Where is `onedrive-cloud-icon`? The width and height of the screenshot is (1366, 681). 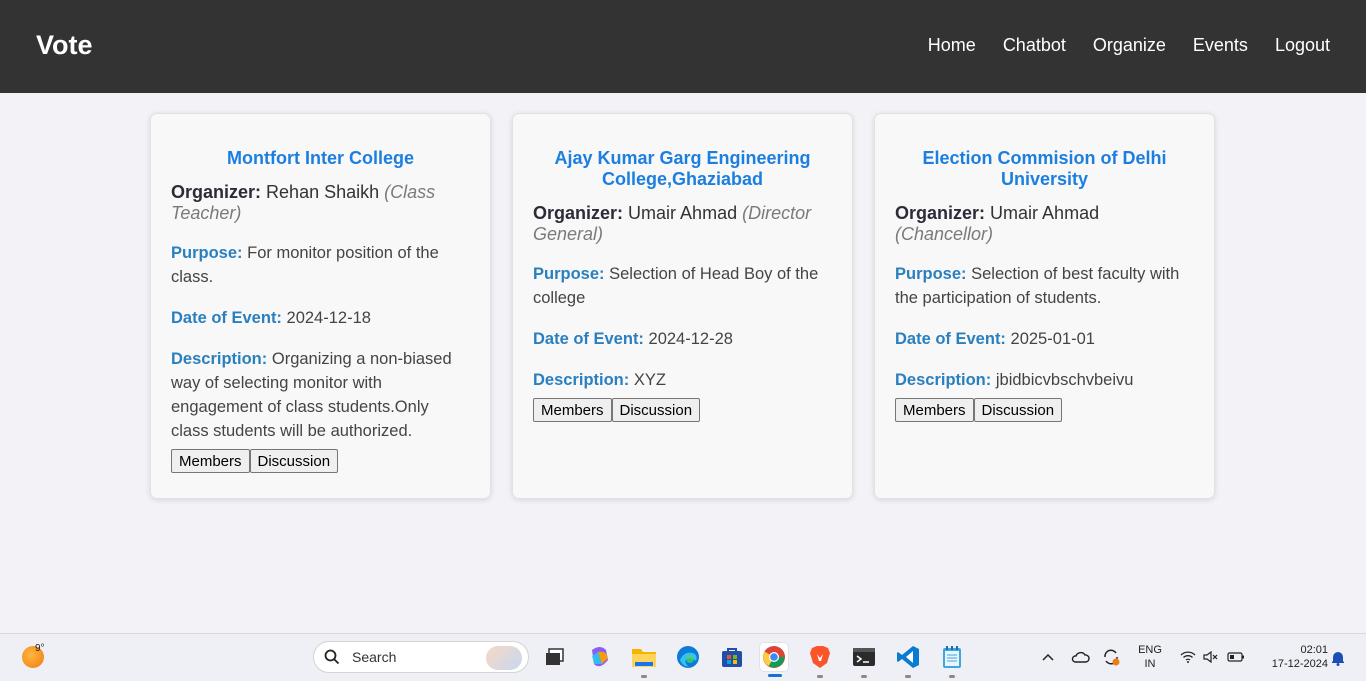 onedrive-cloud-icon is located at coordinates (1080, 657).